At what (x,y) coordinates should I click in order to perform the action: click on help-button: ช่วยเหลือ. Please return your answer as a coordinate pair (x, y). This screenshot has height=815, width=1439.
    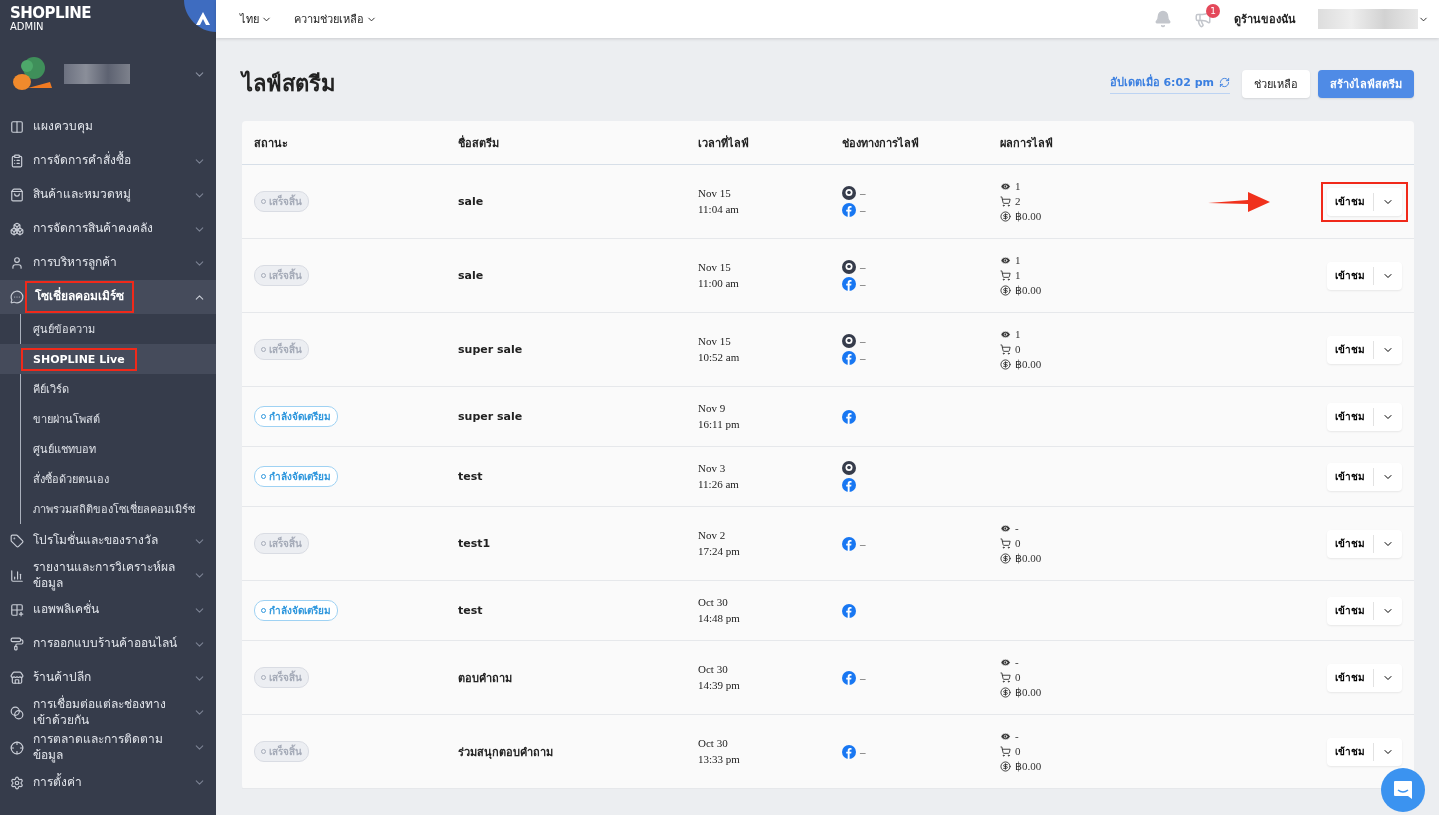
    Looking at the image, I should click on (1276, 83).